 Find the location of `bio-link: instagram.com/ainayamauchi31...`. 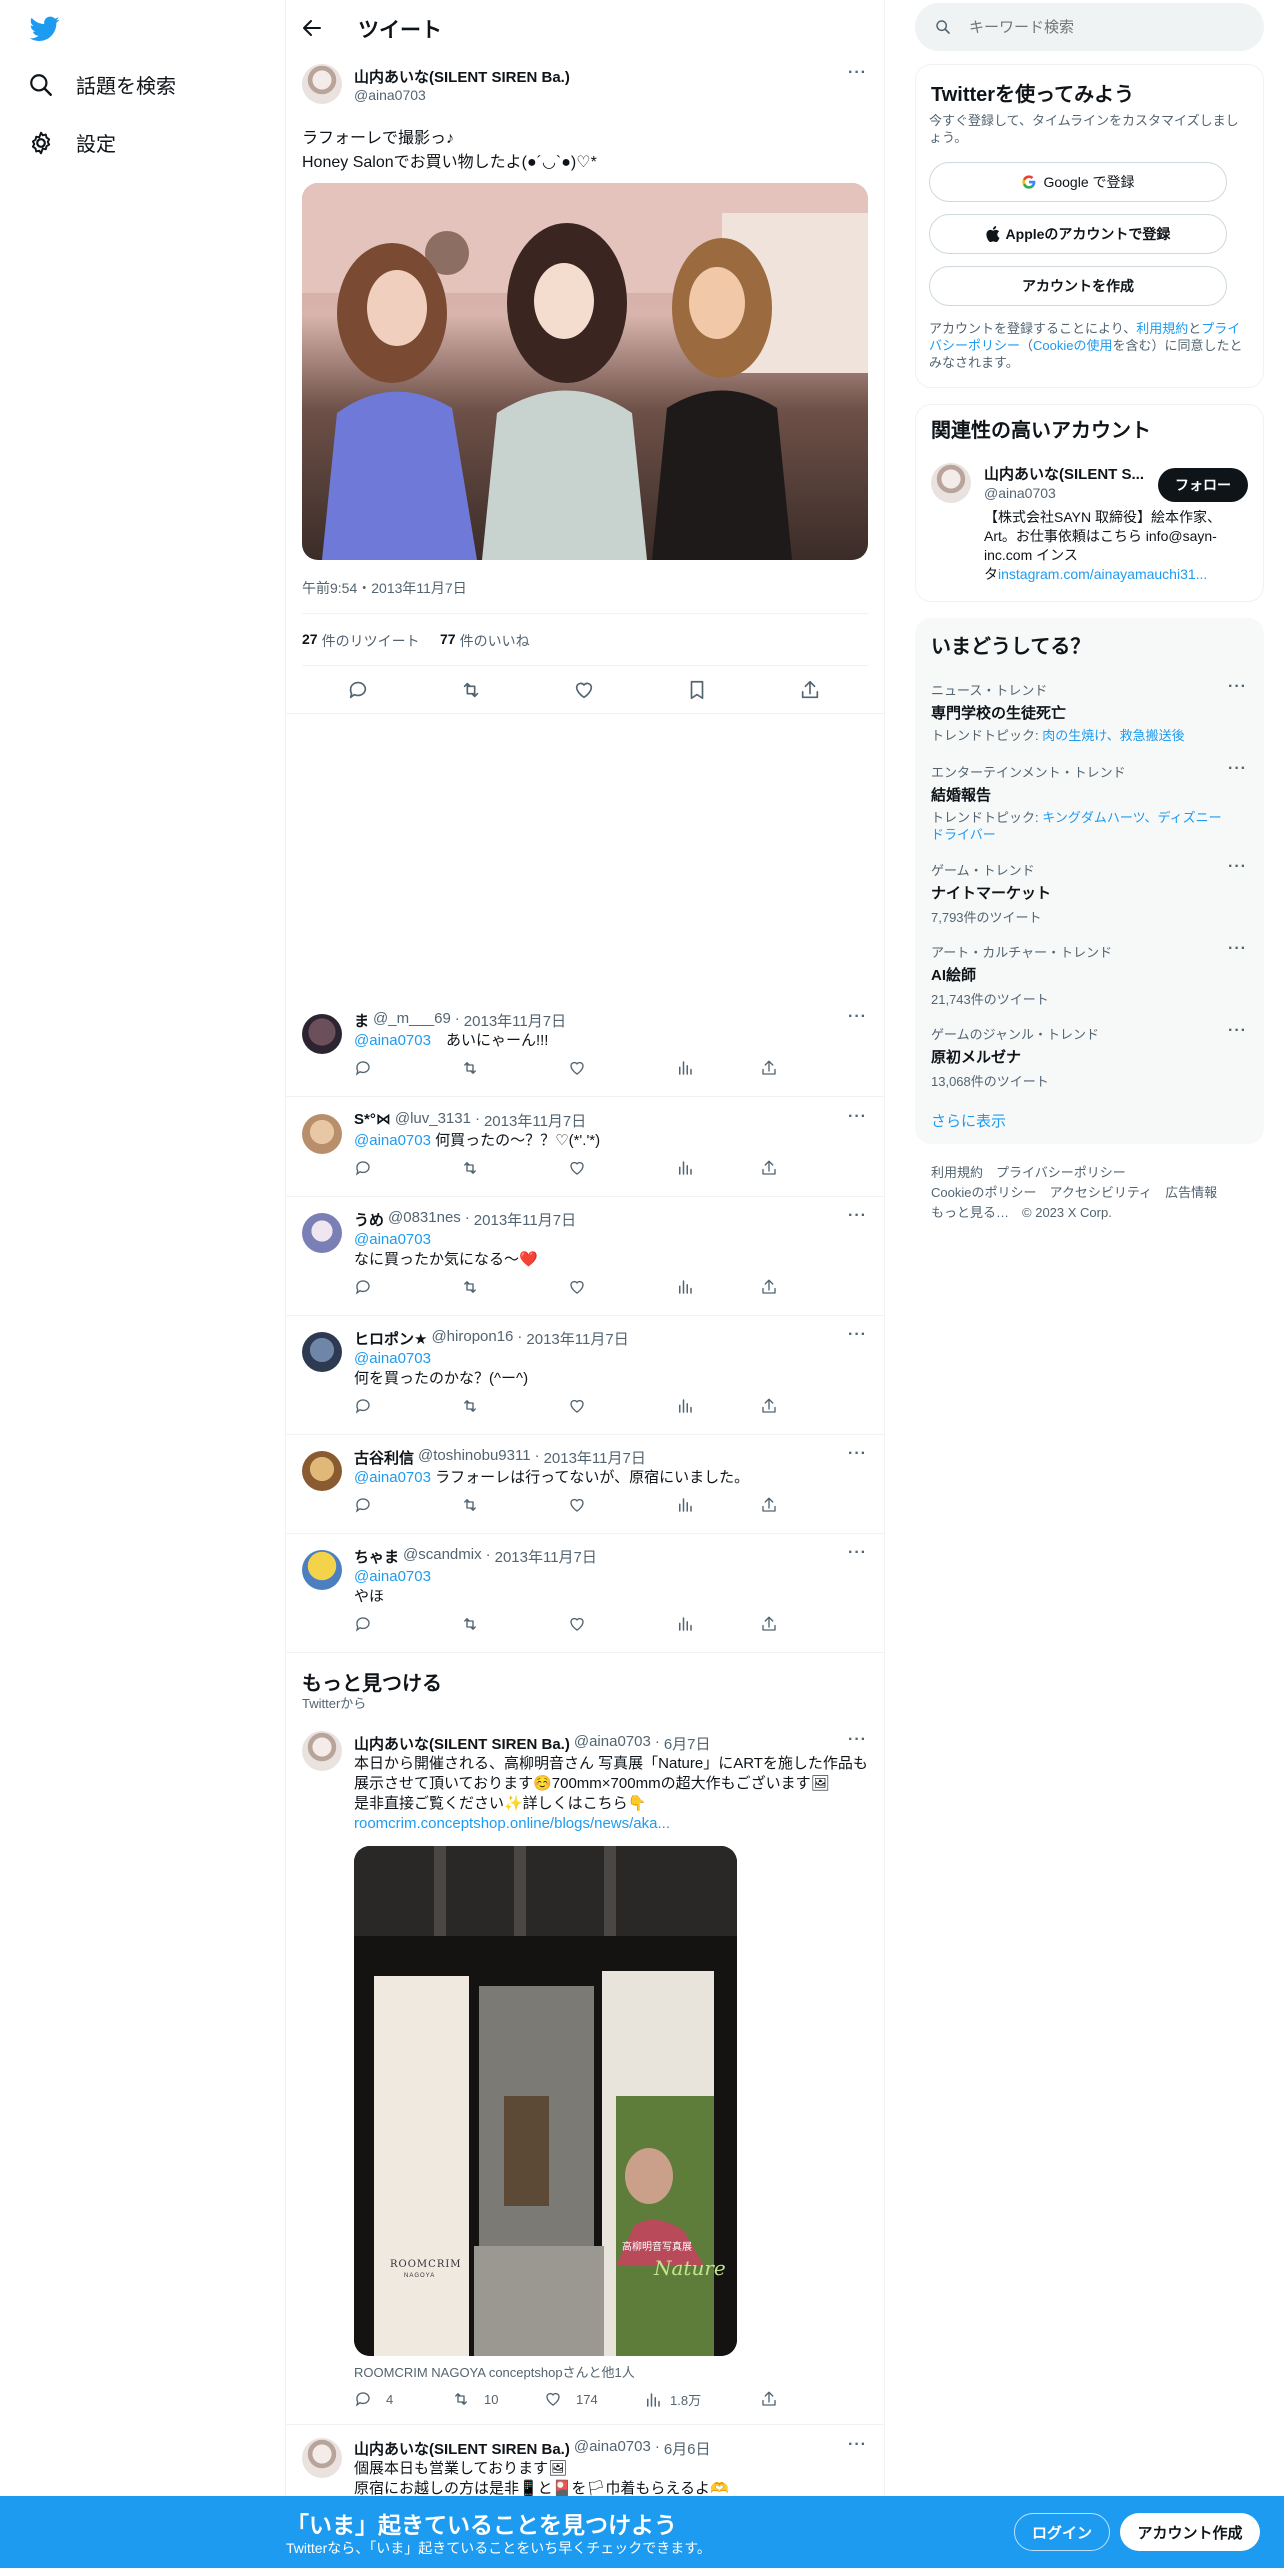

bio-link: instagram.com/ainayamauchi31... is located at coordinates (1102, 574).